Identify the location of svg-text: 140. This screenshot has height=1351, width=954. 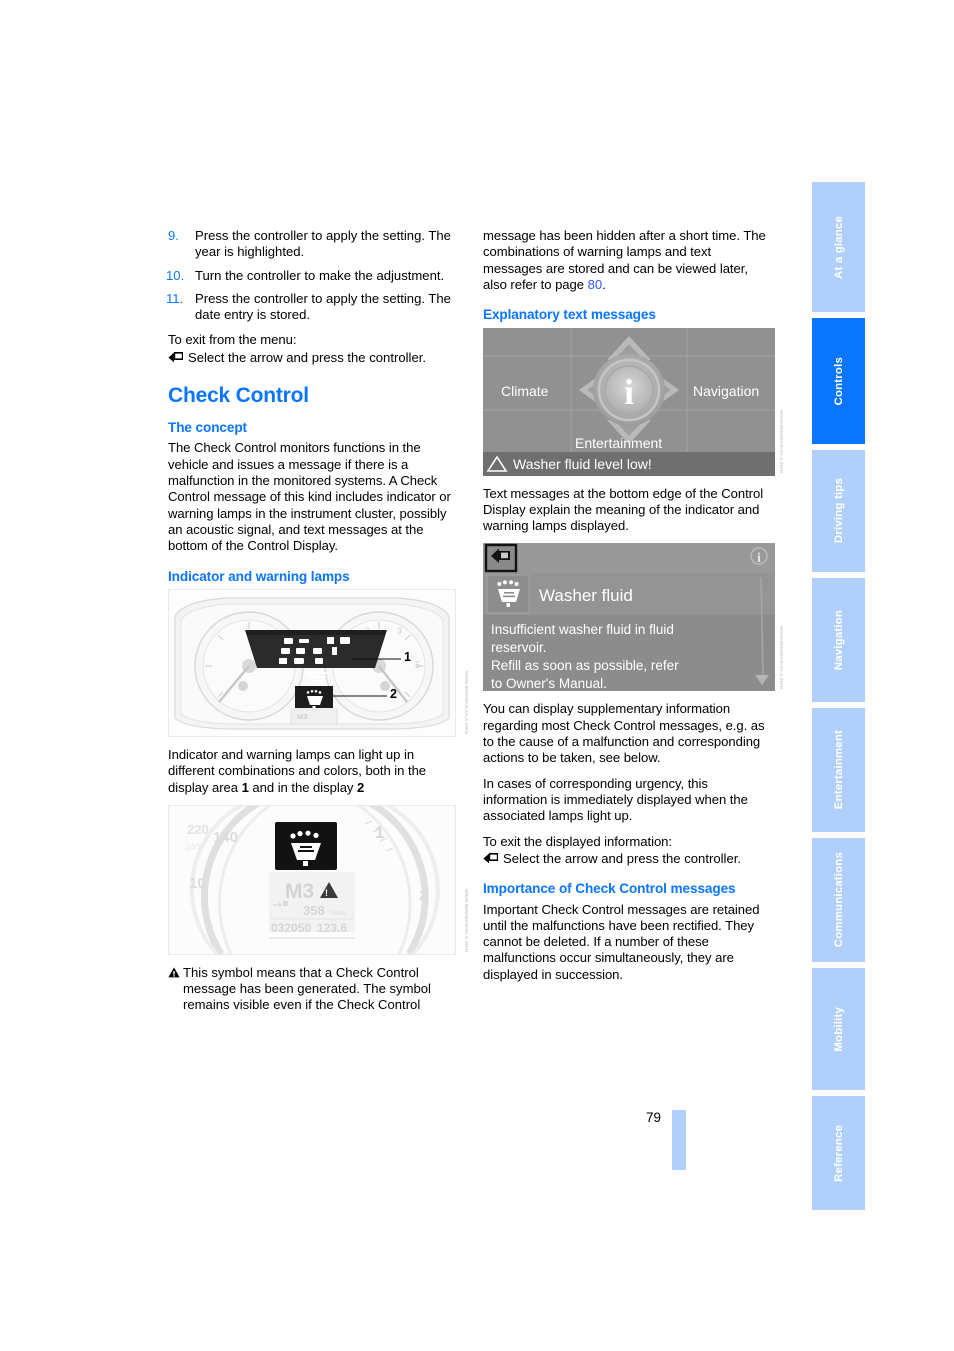
(225, 837).